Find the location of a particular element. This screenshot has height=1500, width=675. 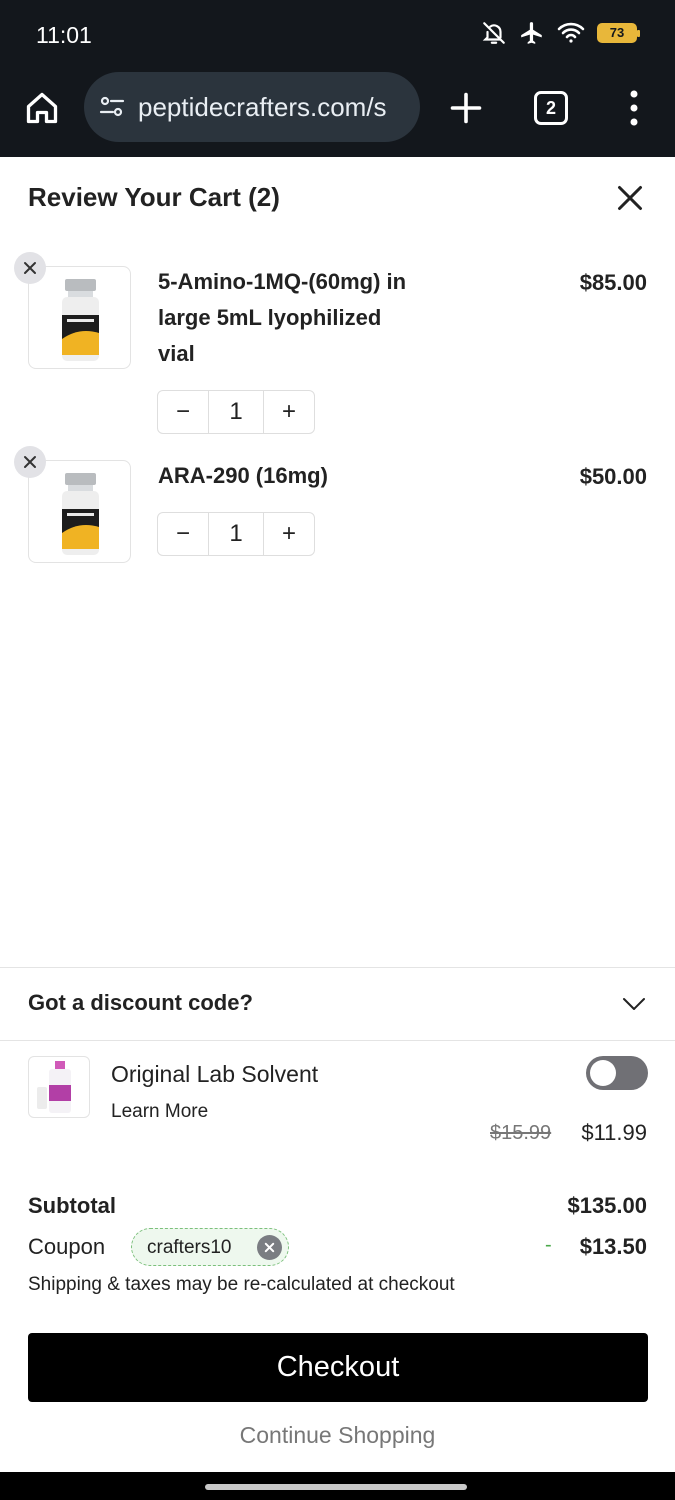

status-icons: 73 is located at coordinates (560, 33).